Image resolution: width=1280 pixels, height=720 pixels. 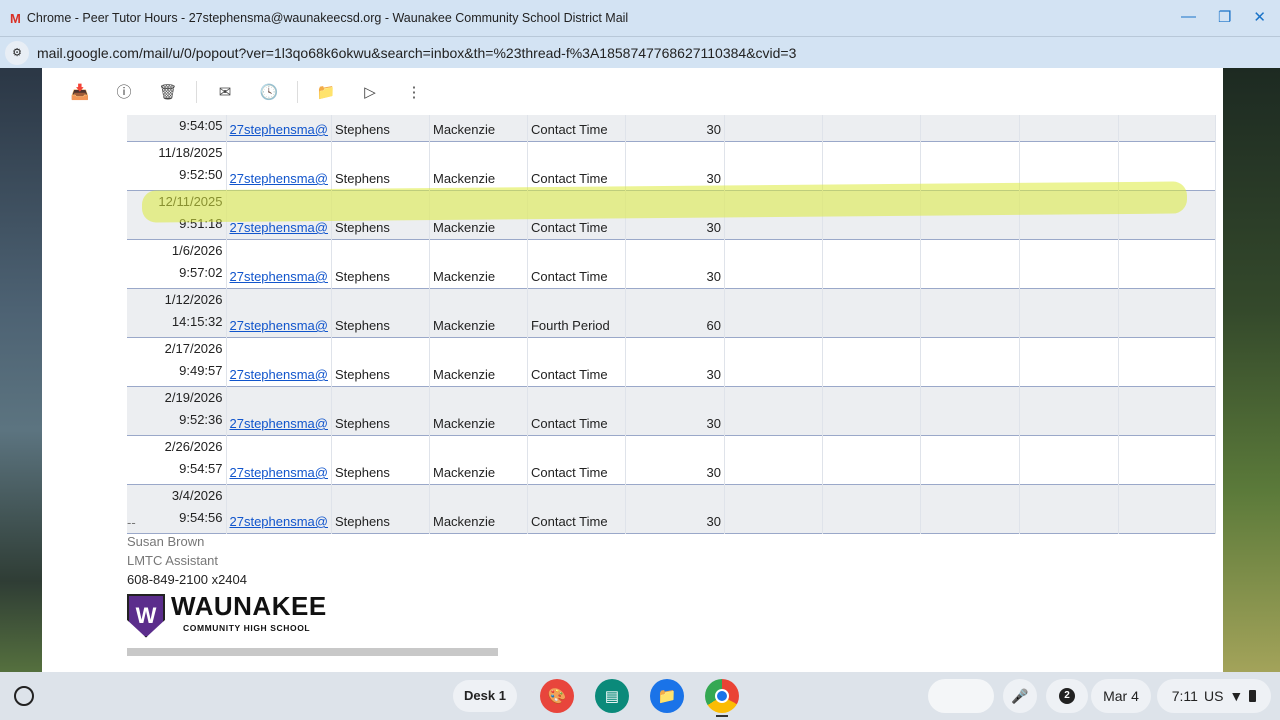 What do you see at coordinates (722, 696) in the screenshot?
I see `chrome-app-icon` at bounding box center [722, 696].